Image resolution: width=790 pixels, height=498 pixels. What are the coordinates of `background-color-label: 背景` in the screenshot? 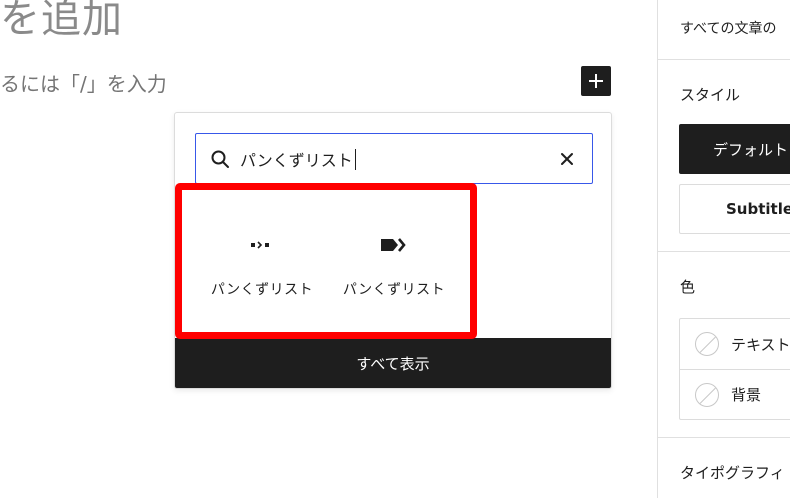 It's located at (746, 395).